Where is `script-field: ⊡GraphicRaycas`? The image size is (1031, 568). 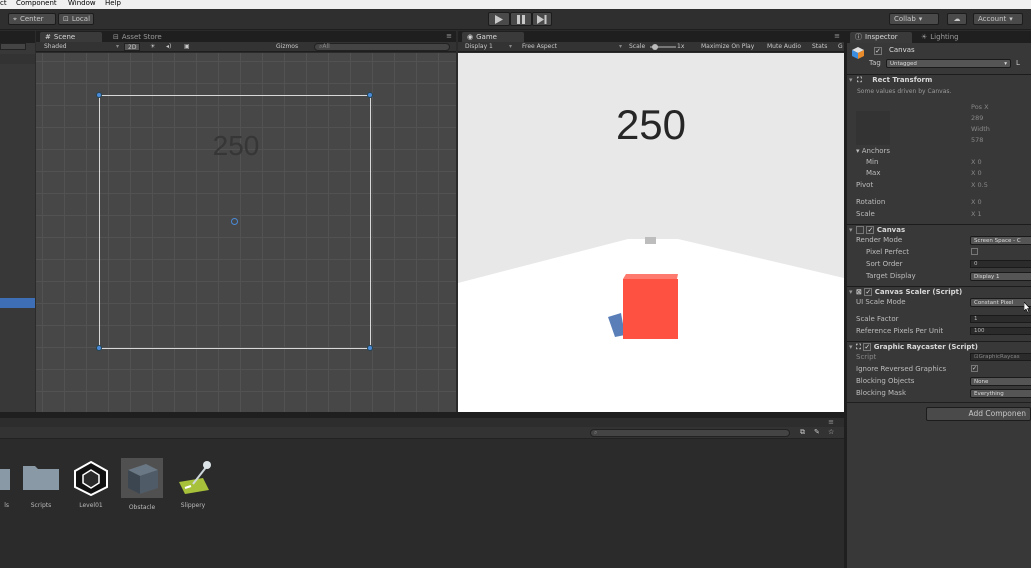 script-field: ⊡GraphicRaycas is located at coordinates (1000, 357).